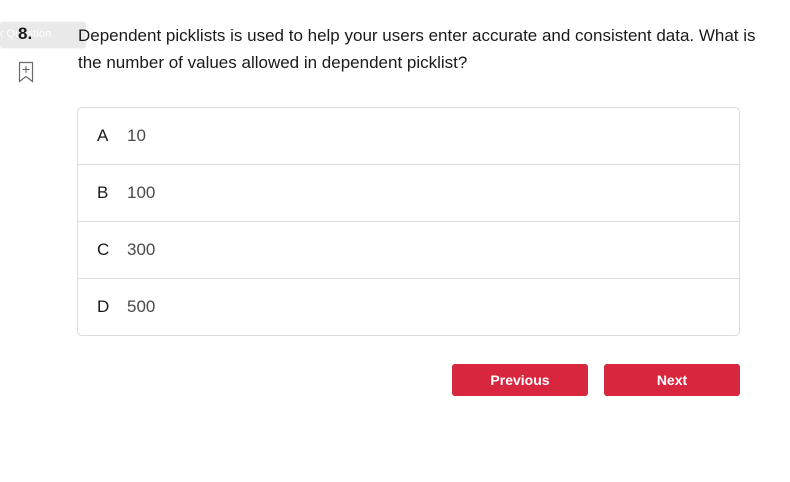 This screenshot has height=482, width=790. What do you see at coordinates (141, 249) in the screenshot?
I see `option-text: 300` at bounding box center [141, 249].